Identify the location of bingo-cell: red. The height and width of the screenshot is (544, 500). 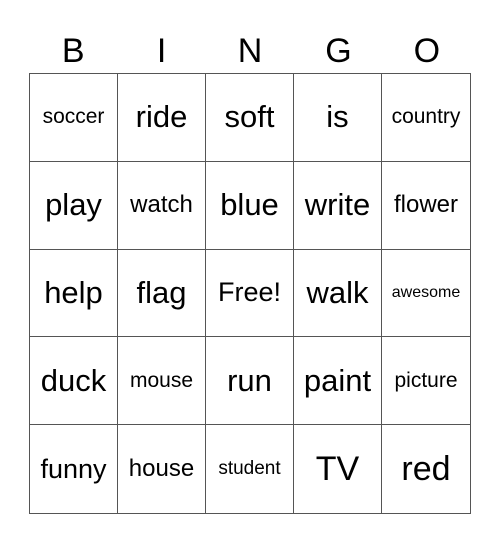
(426, 469).